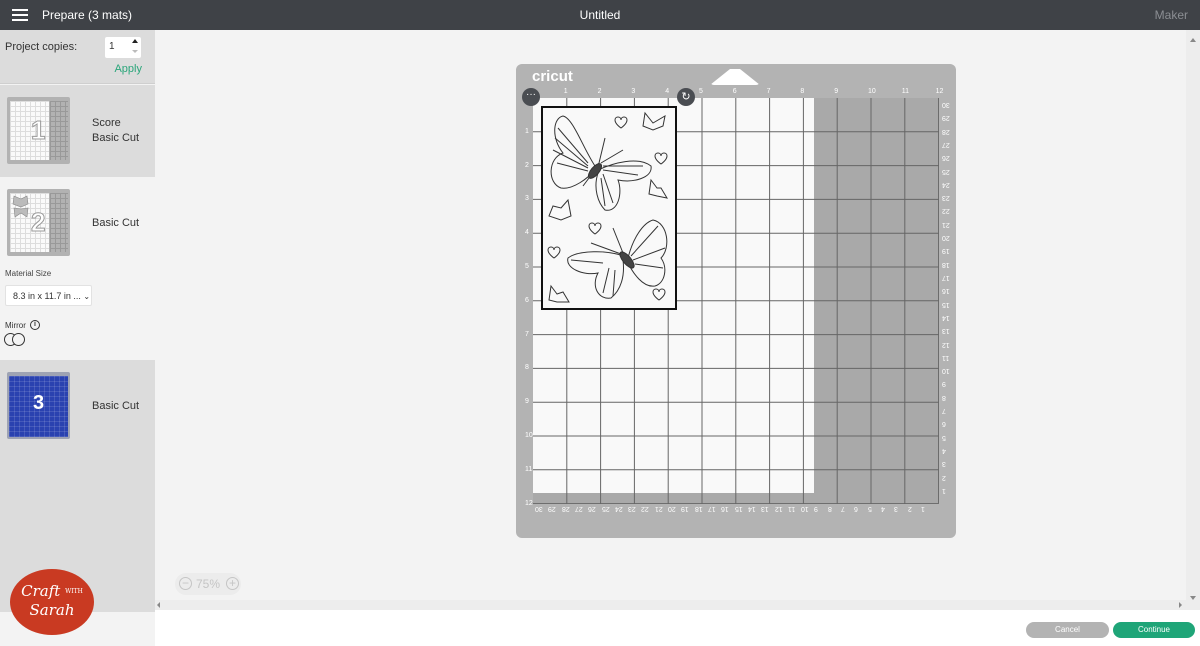 This screenshot has height=646, width=1200. Describe the element at coordinates (1193, 40) in the screenshot. I see `scroll-up-icon` at that location.